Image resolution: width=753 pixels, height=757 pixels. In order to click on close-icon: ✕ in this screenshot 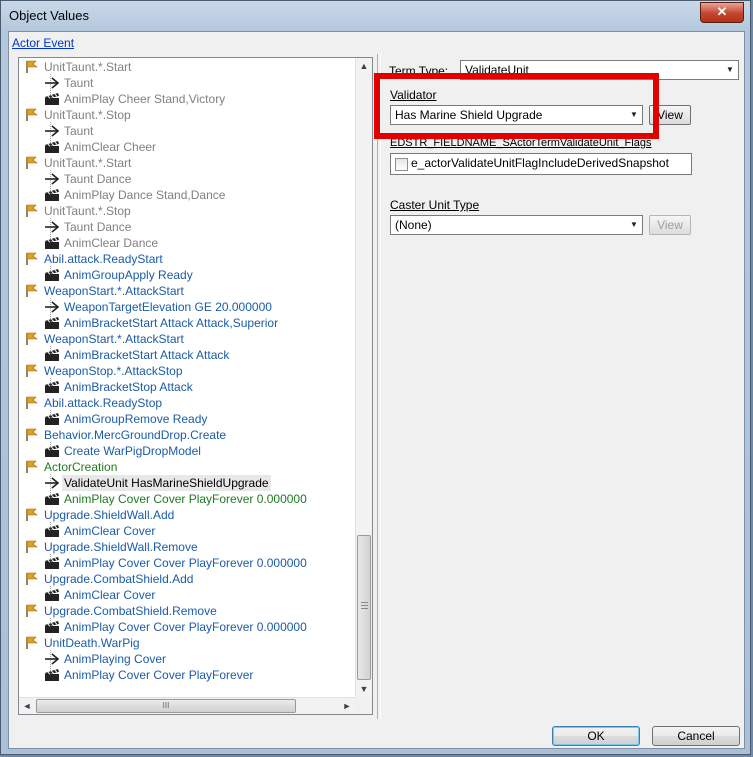, I will do `click(722, 11)`.